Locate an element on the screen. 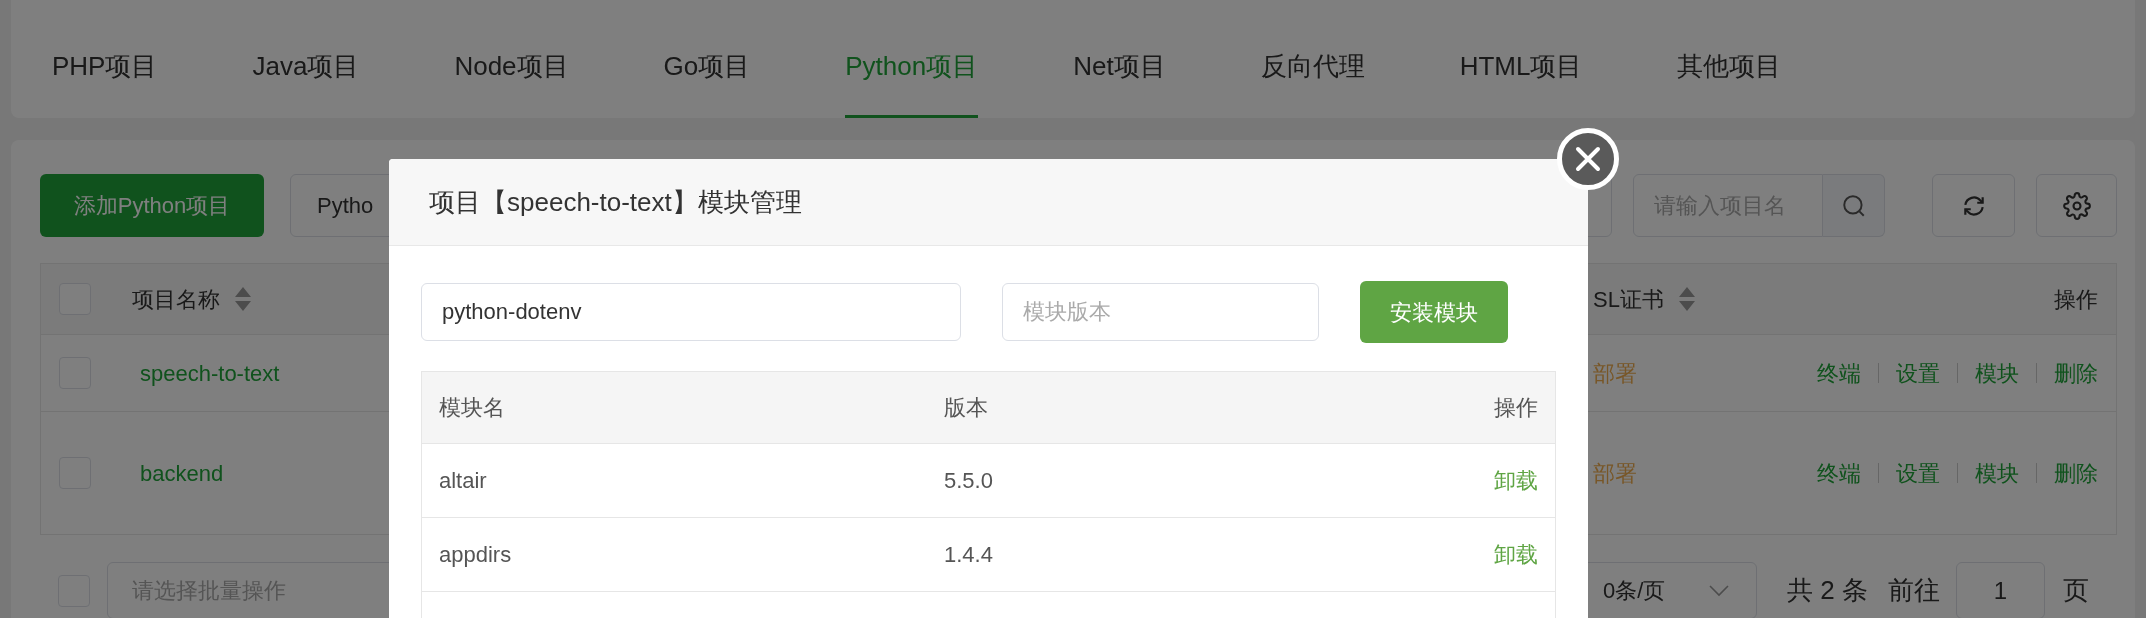 Image resolution: width=2146 pixels, height=618 pixels. tab: PHP项目 is located at coordinates (105, 68).